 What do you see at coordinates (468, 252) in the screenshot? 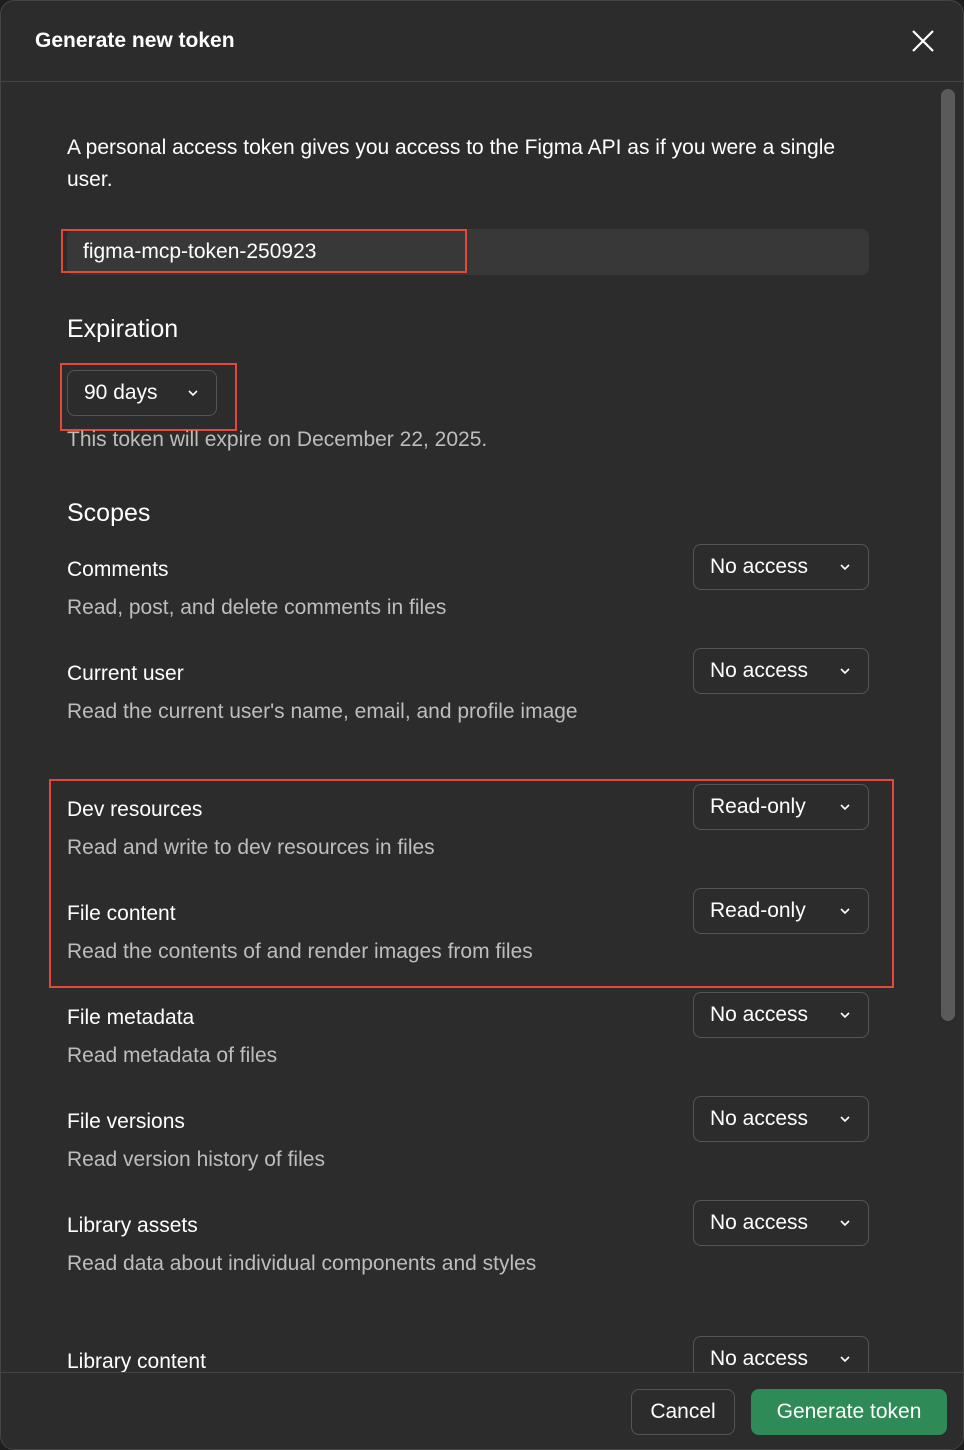
I see `token-name-input` at bounding box center [468, 252].